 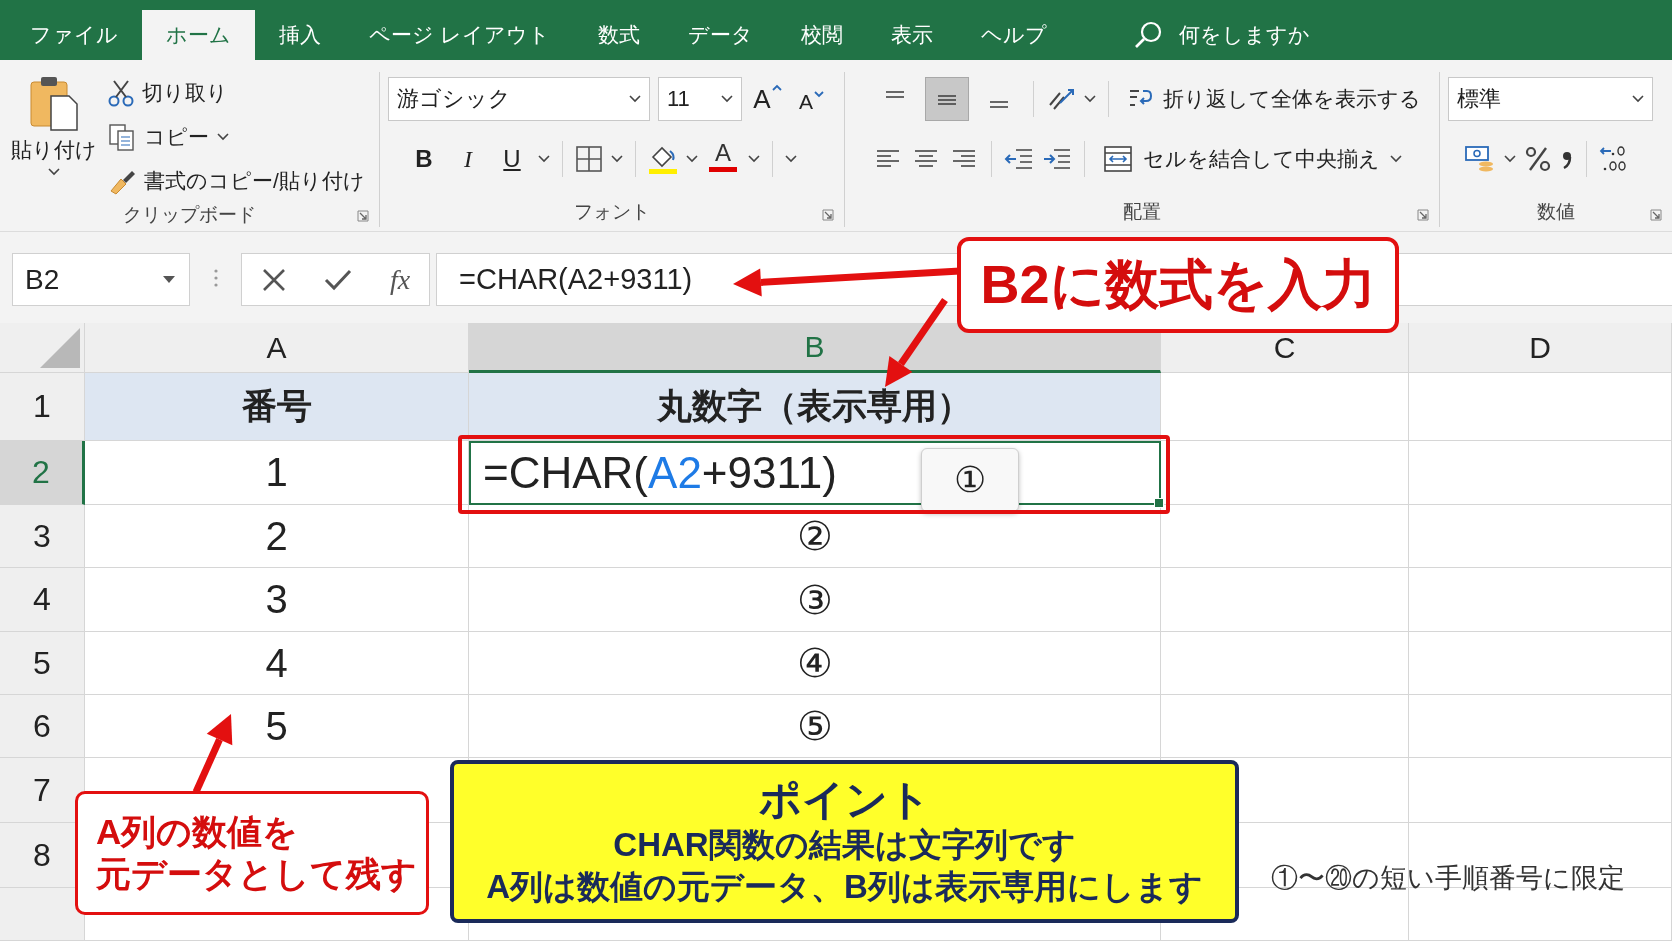 What do you see at coordinates (815, 600) in the screenshot?
I see `table-cell: ③` at bounding box center [815, 600].